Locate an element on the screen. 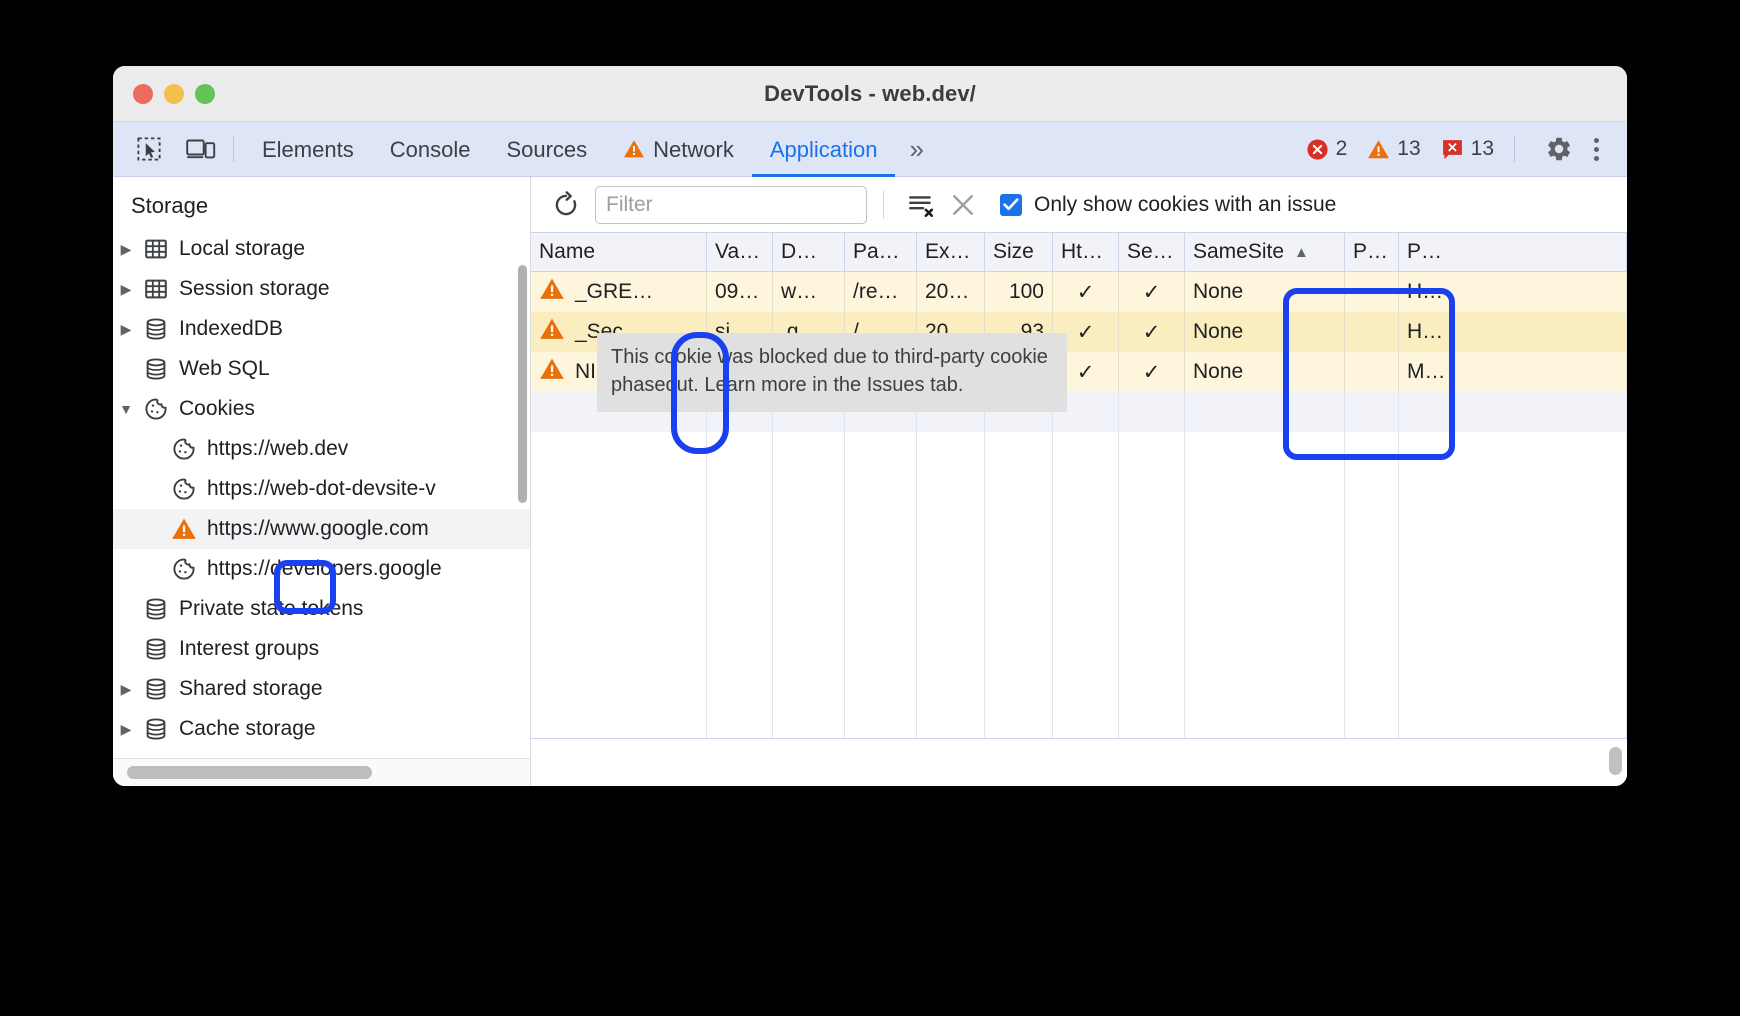  device-toolbar-icon is located at coordinates (201, 149).